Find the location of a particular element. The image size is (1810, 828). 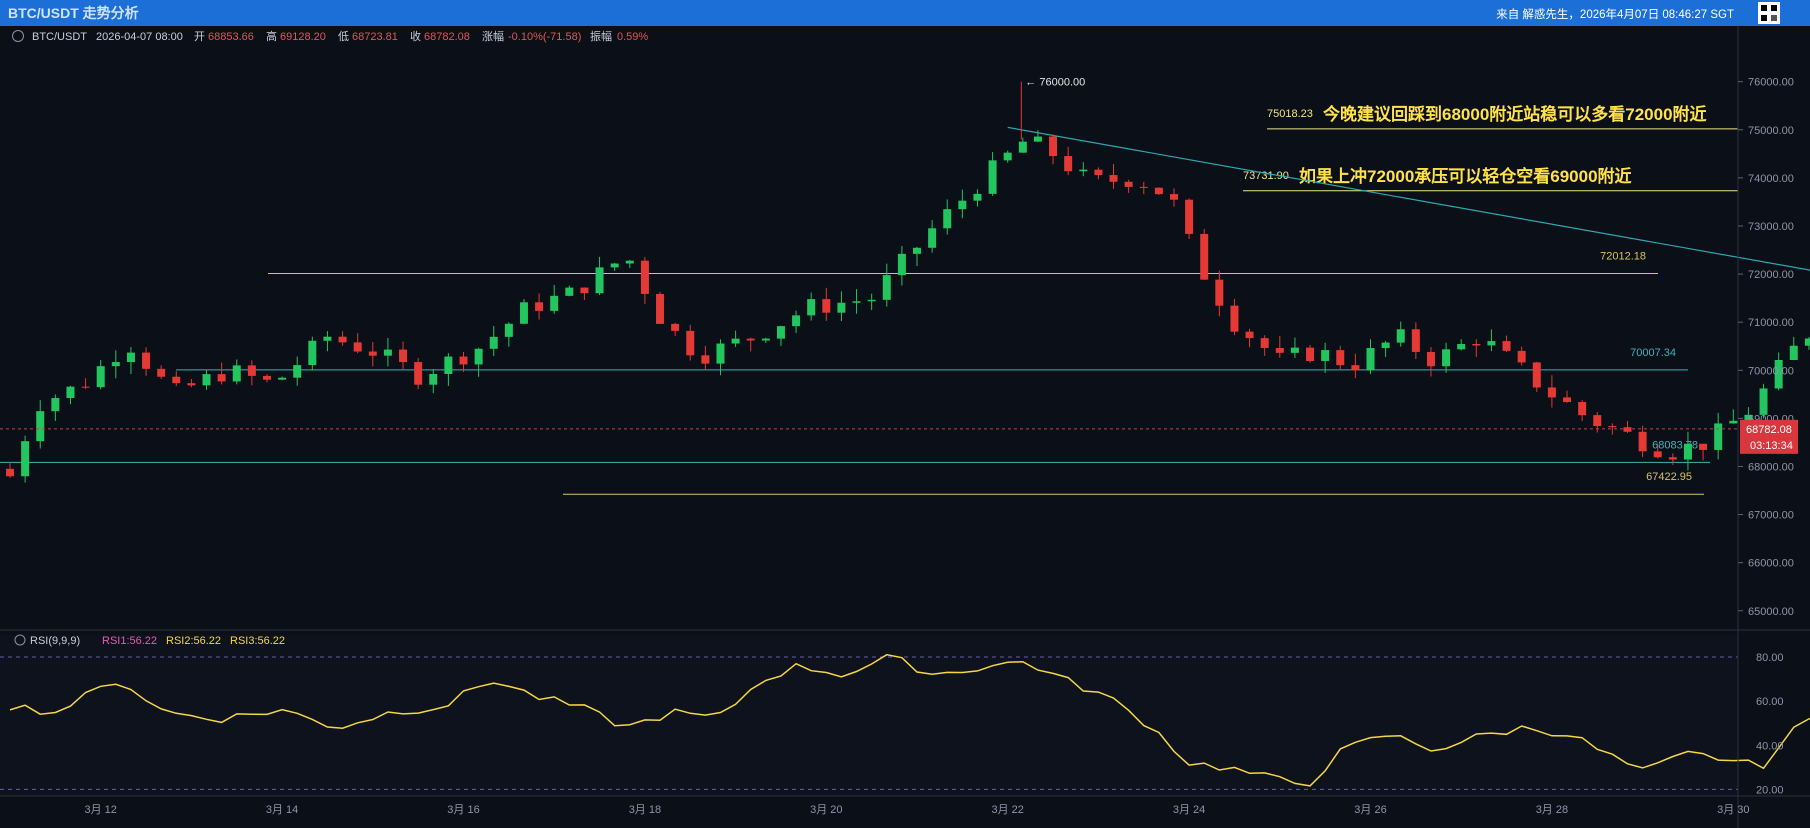

price-tick-label: 68000.00 is located at coordinates (1771, 467).